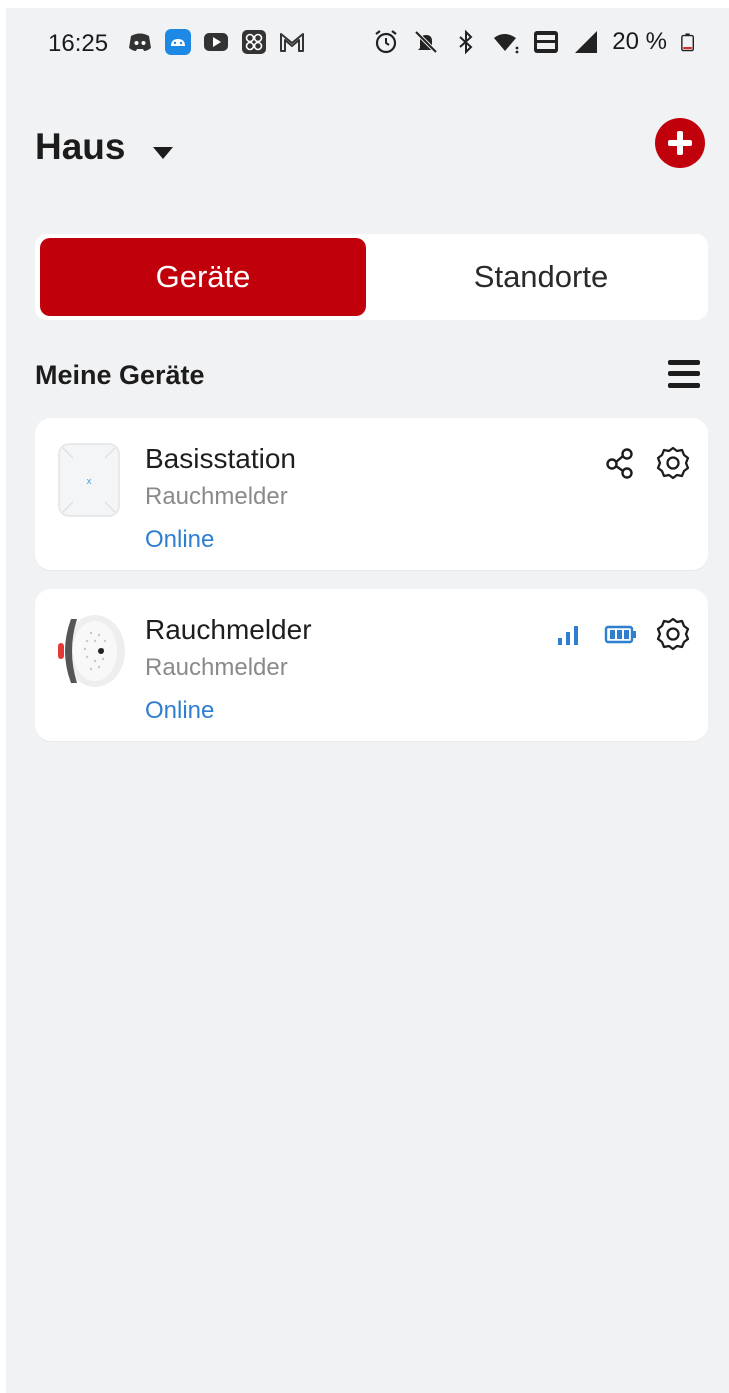  What do you see at coordinates (367, 46) in the screenshot?
I see `status-bar: 16:25 20 %` at bounding box center [367, 46].